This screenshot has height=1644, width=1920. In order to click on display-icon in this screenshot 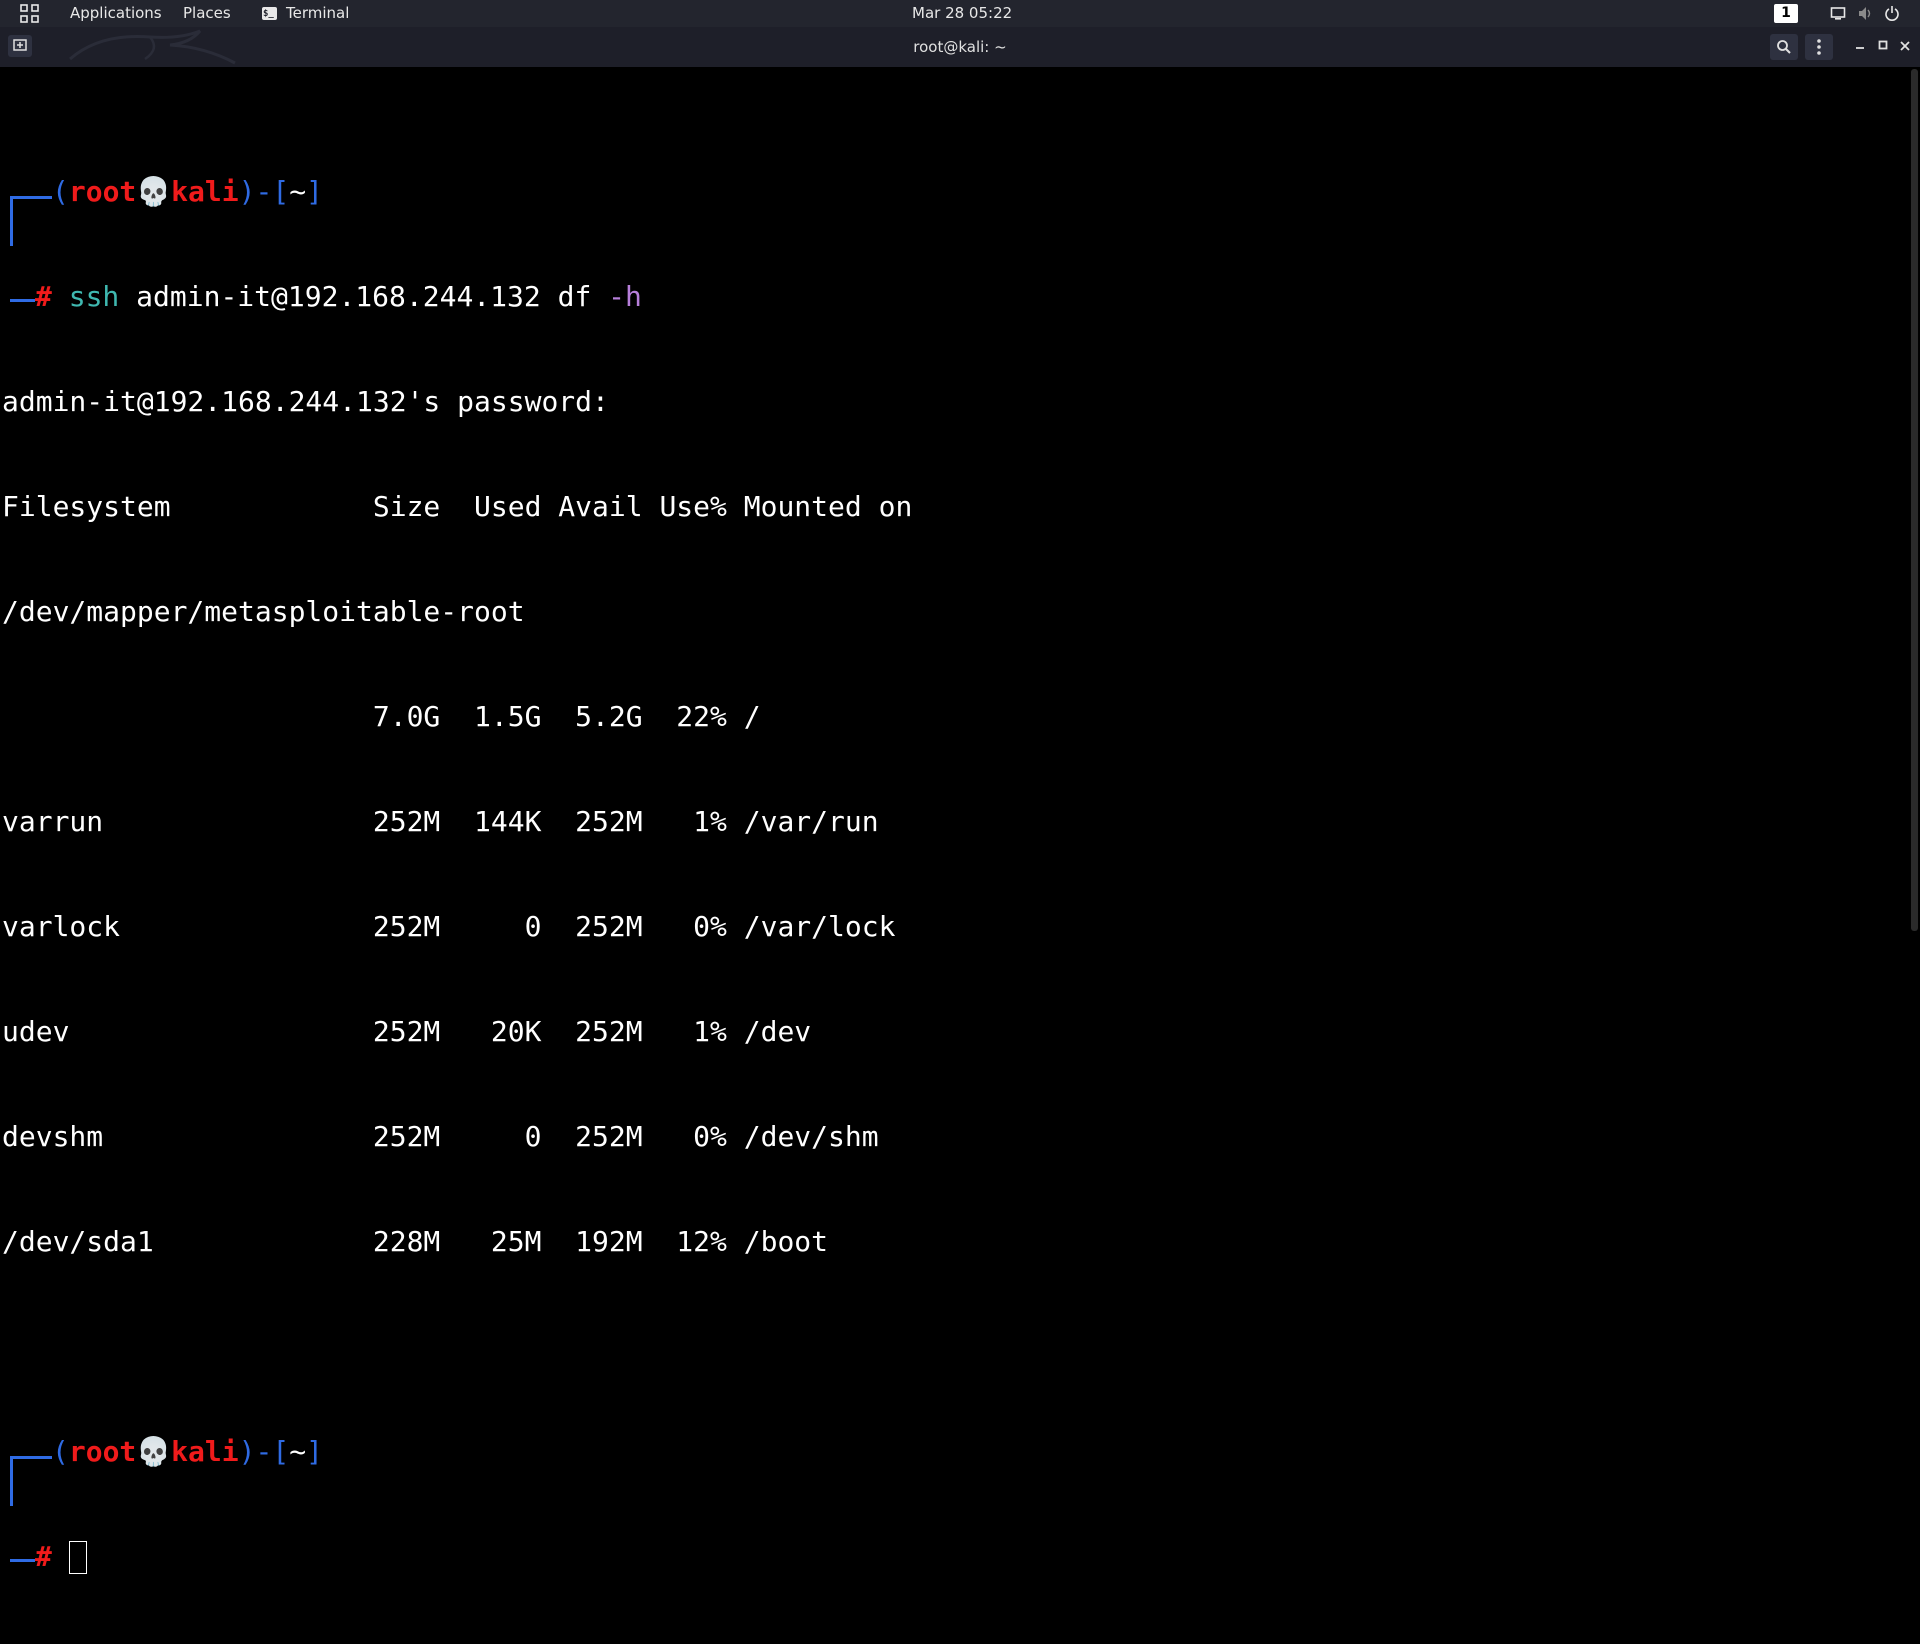, I will do `click(1838, 13)`.